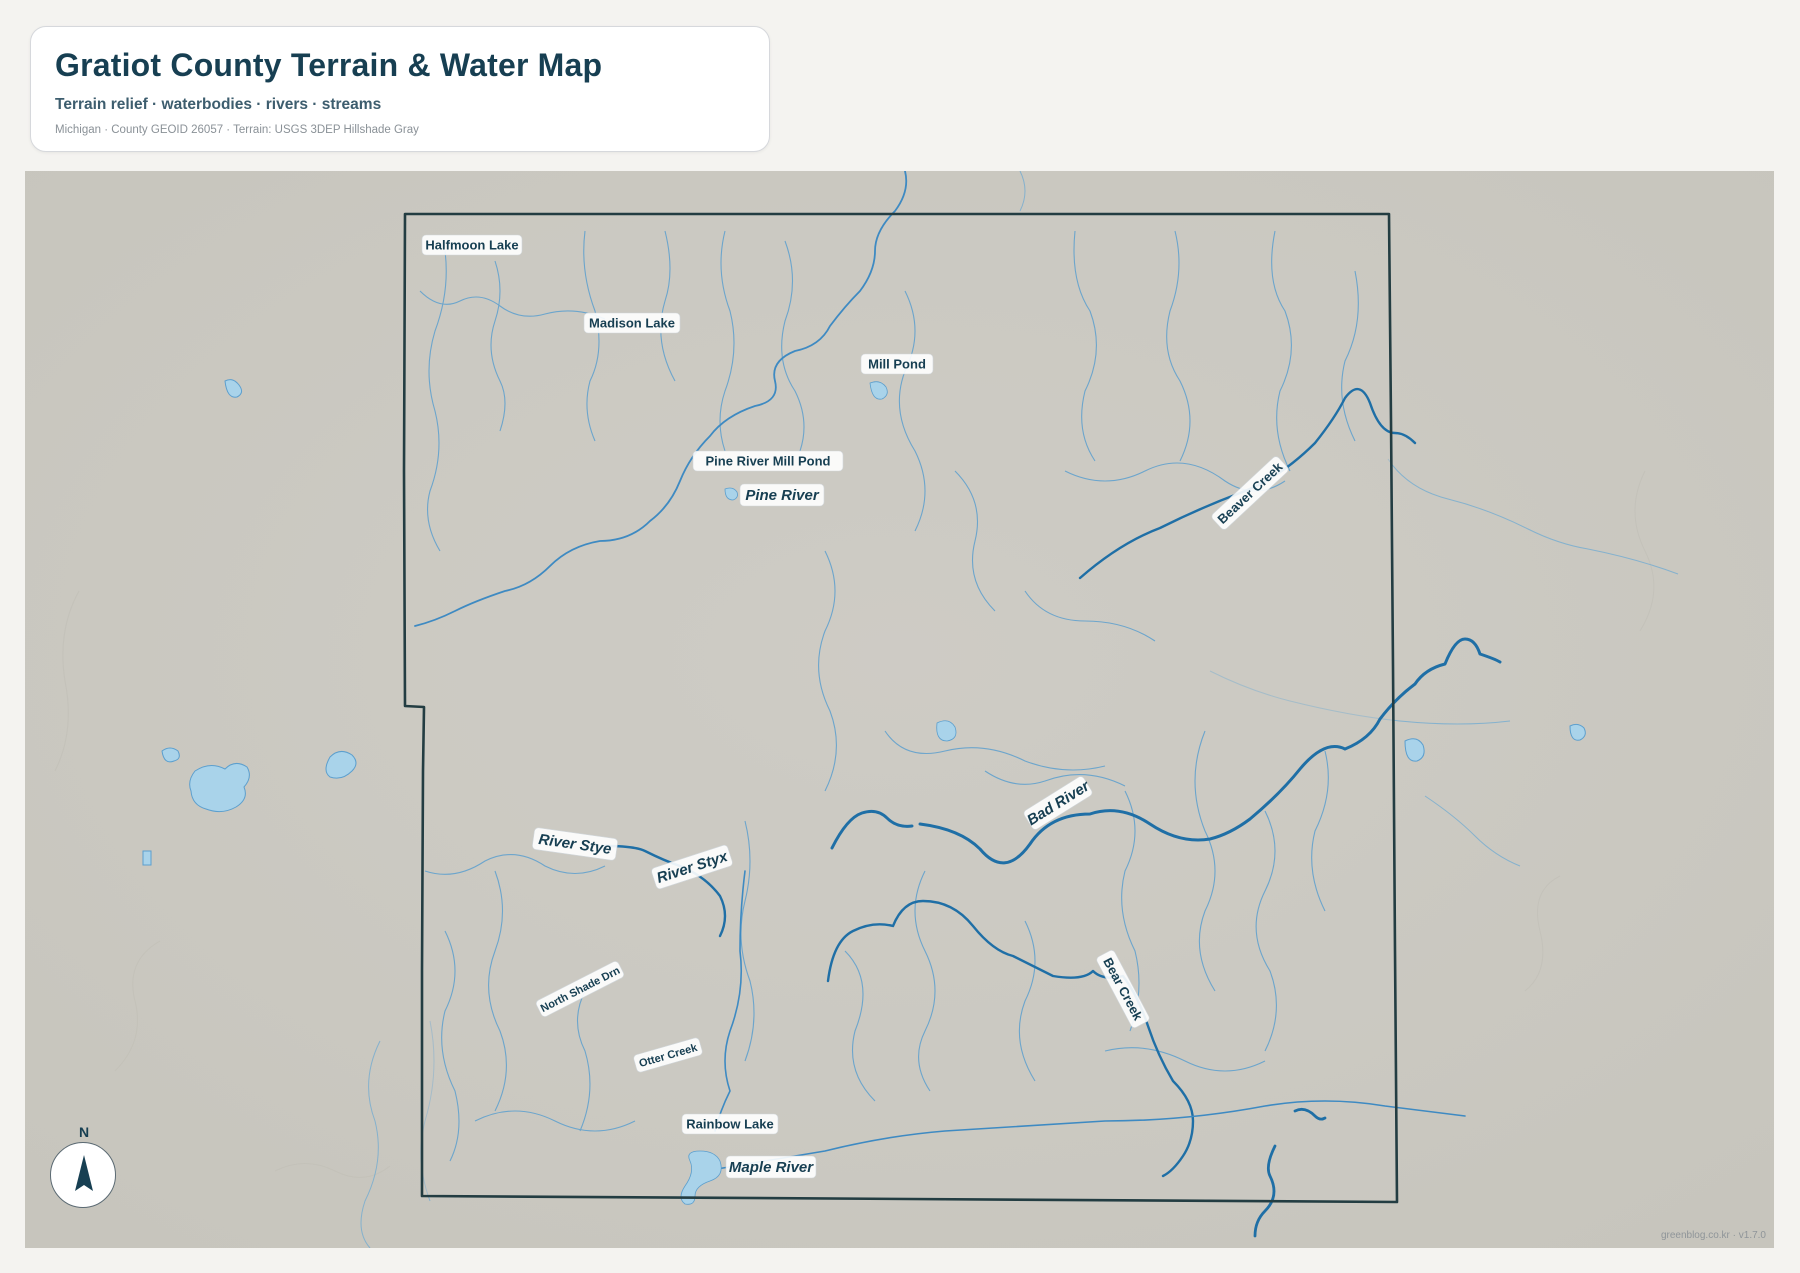  I want to click on label-rainbow-lake: Rainbow Lake, so click(730, 1124).